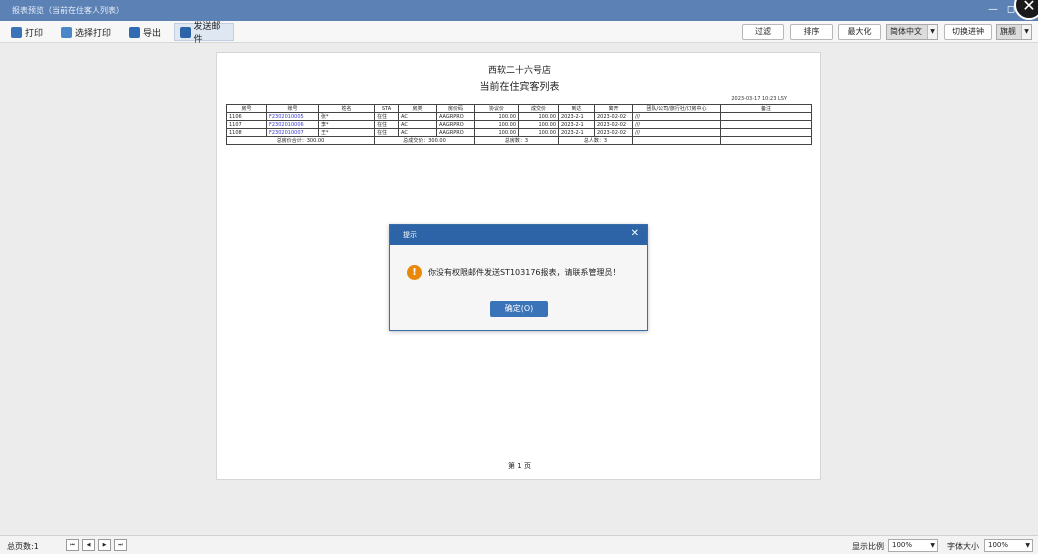 This screenshot has width=1038, height=554. Describe the element at coordinates (766, 108) in the screenshot. I see `column-header: 备注` at that location.